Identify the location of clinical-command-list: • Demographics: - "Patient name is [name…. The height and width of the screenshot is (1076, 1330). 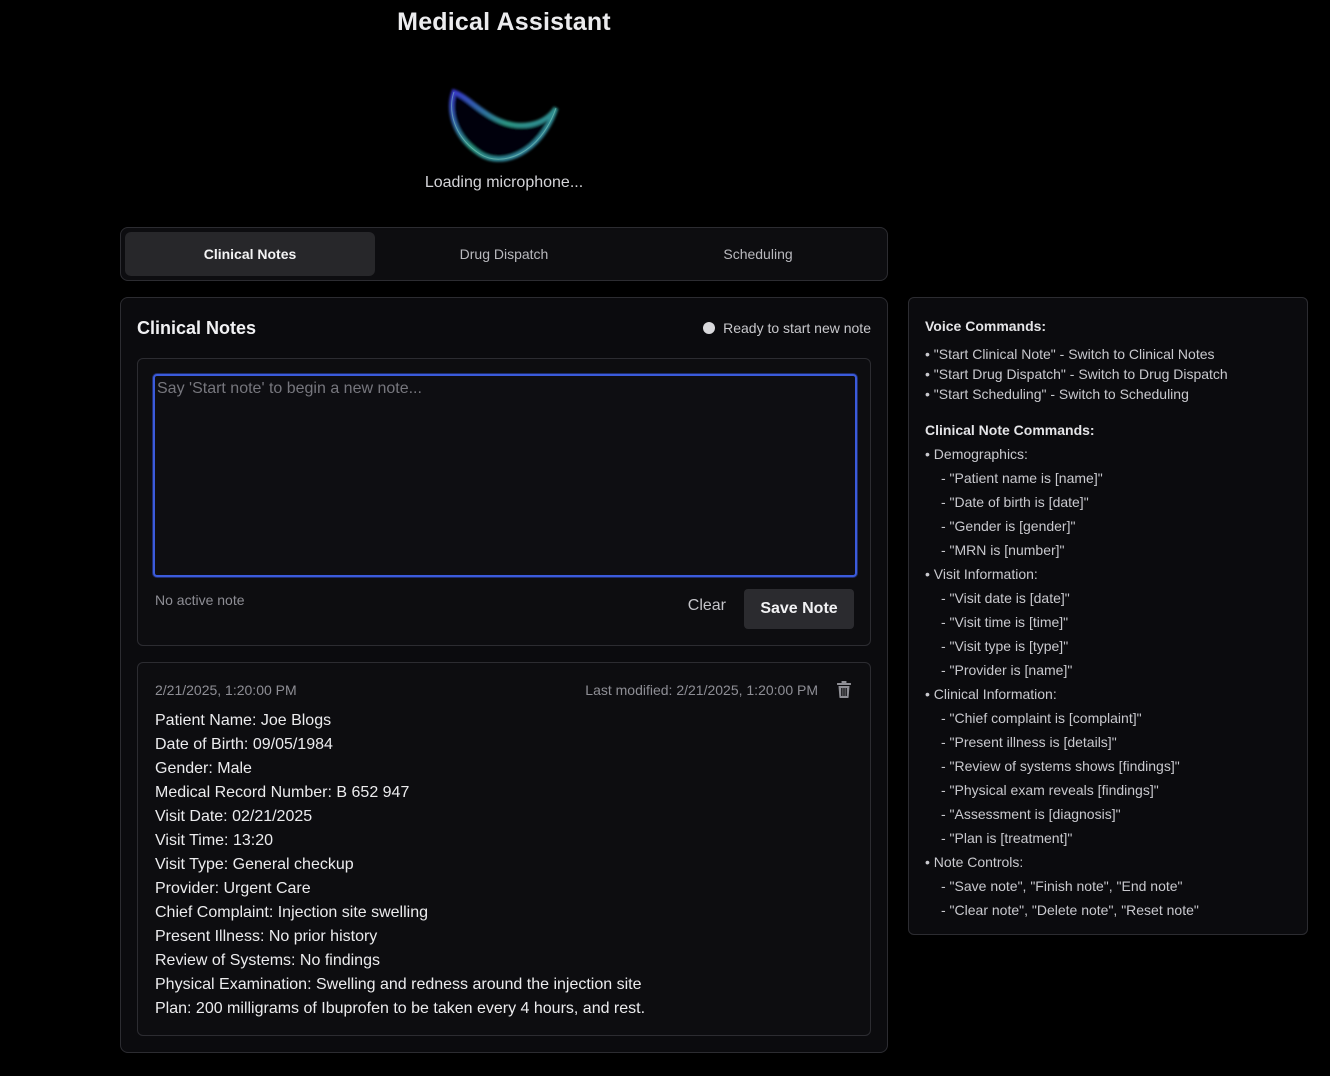
(1108, 682).